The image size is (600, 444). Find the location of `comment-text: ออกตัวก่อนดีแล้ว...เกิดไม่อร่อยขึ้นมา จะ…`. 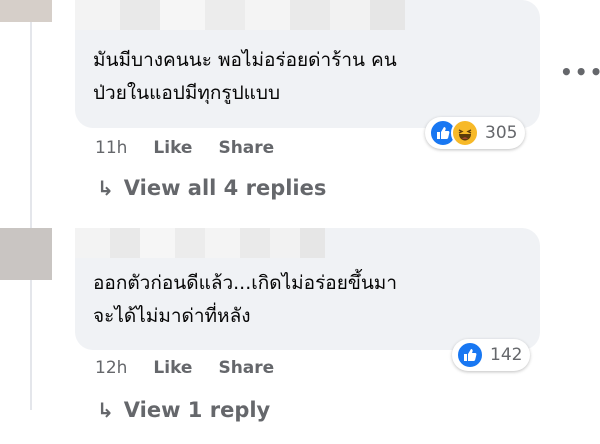

comment-text: ออกตัวก่อนดีแล้ว...เกิดไม่อร่อยขึ้นมา จะ… is located at coordinates (245, 300).